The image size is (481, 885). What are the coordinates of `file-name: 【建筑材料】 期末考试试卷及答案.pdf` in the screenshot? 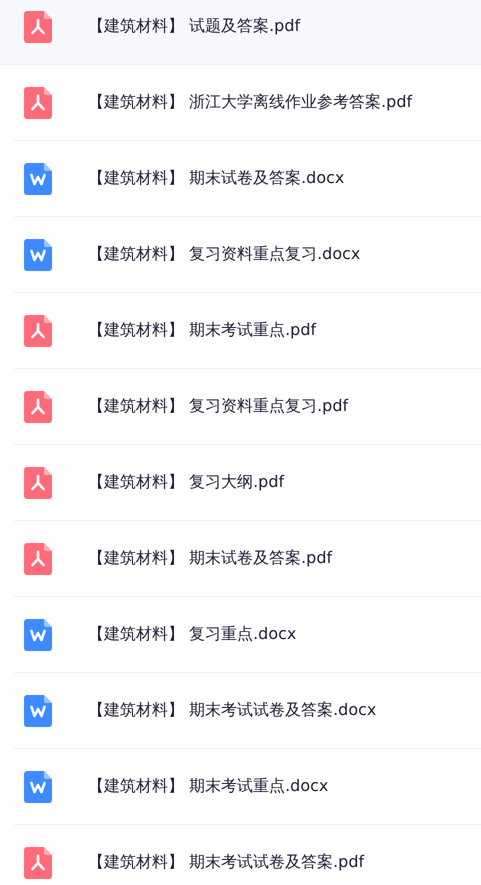 It's located at (226, 862).